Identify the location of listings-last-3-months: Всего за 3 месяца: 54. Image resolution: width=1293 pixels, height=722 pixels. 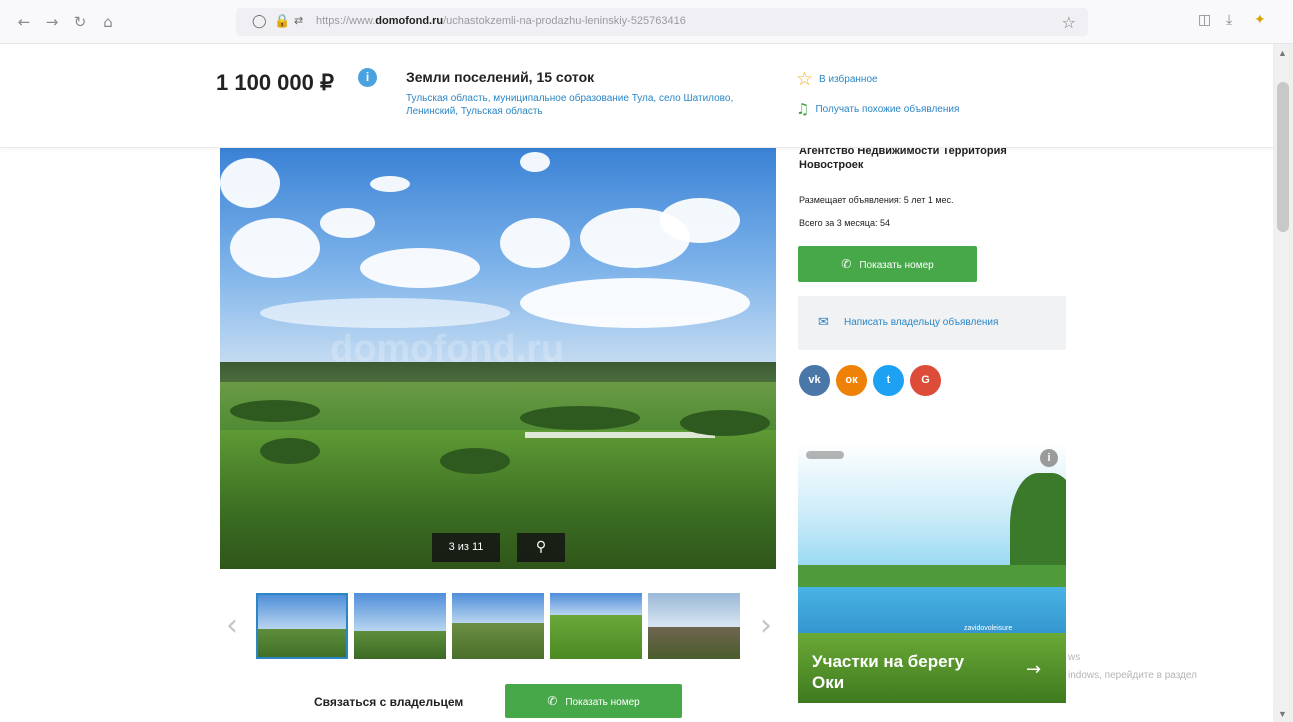
(844, 223).